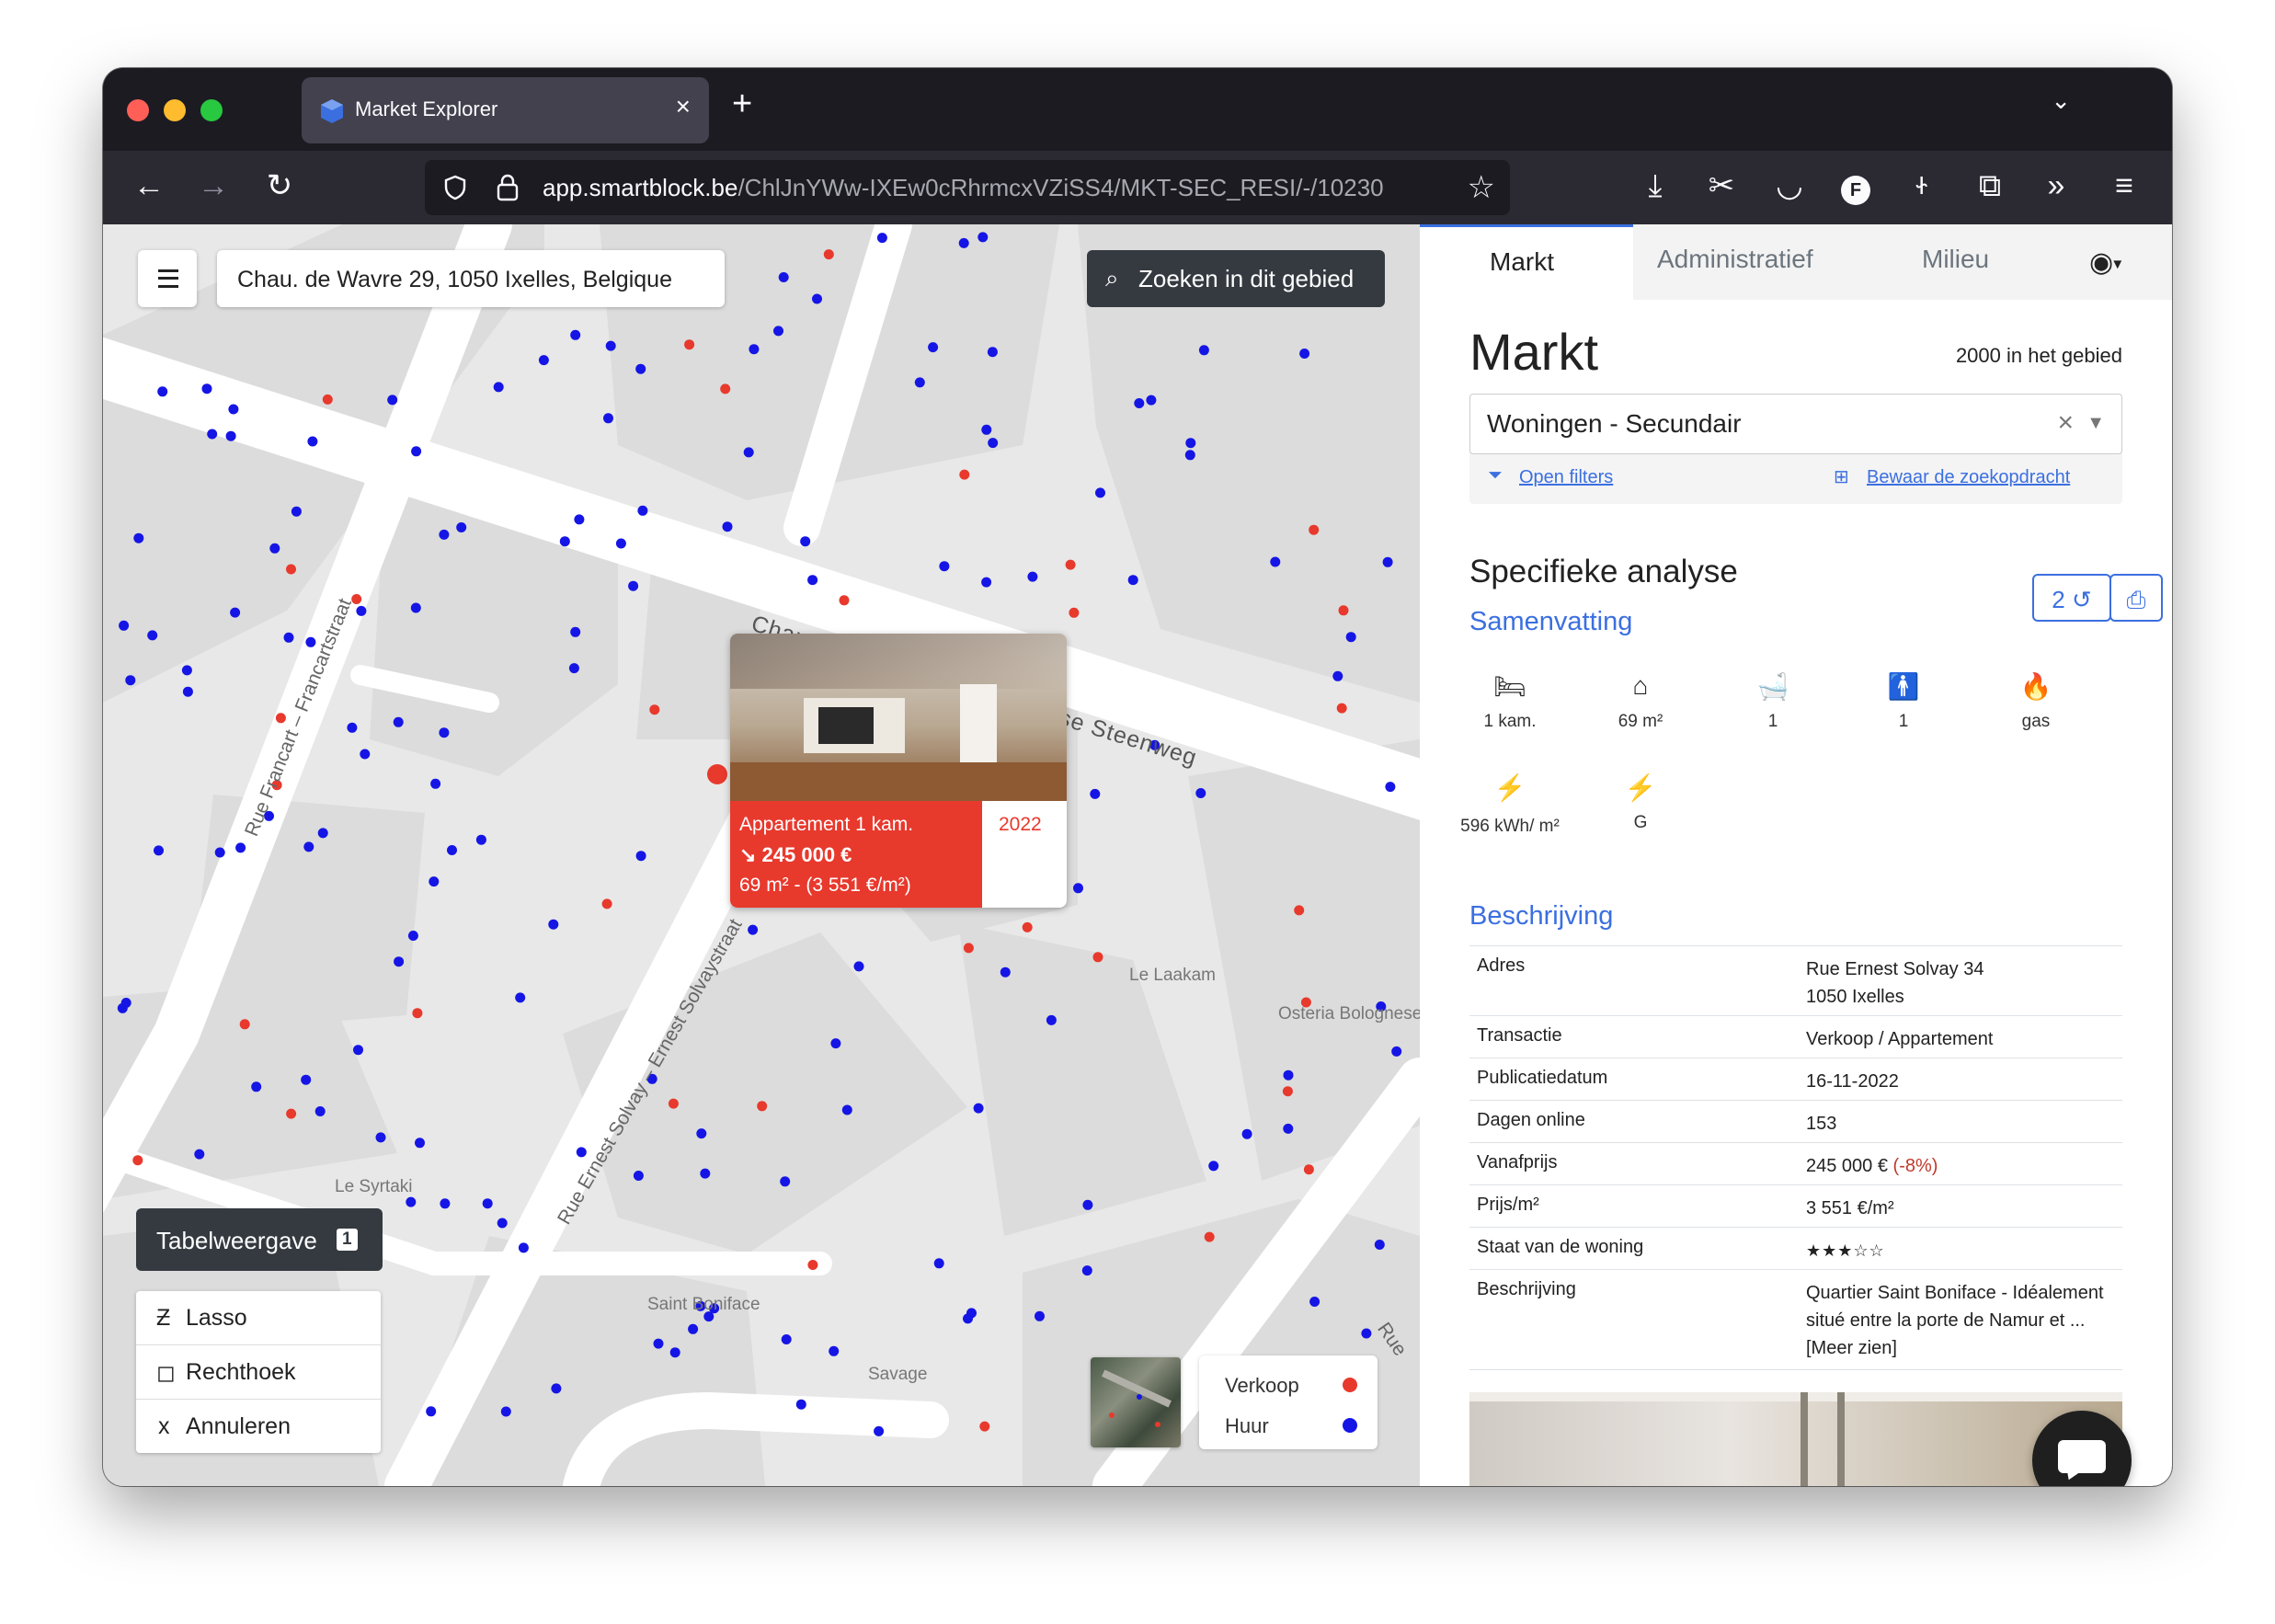  I want to click on user-menu: ◉▾, so click(2105, 262).